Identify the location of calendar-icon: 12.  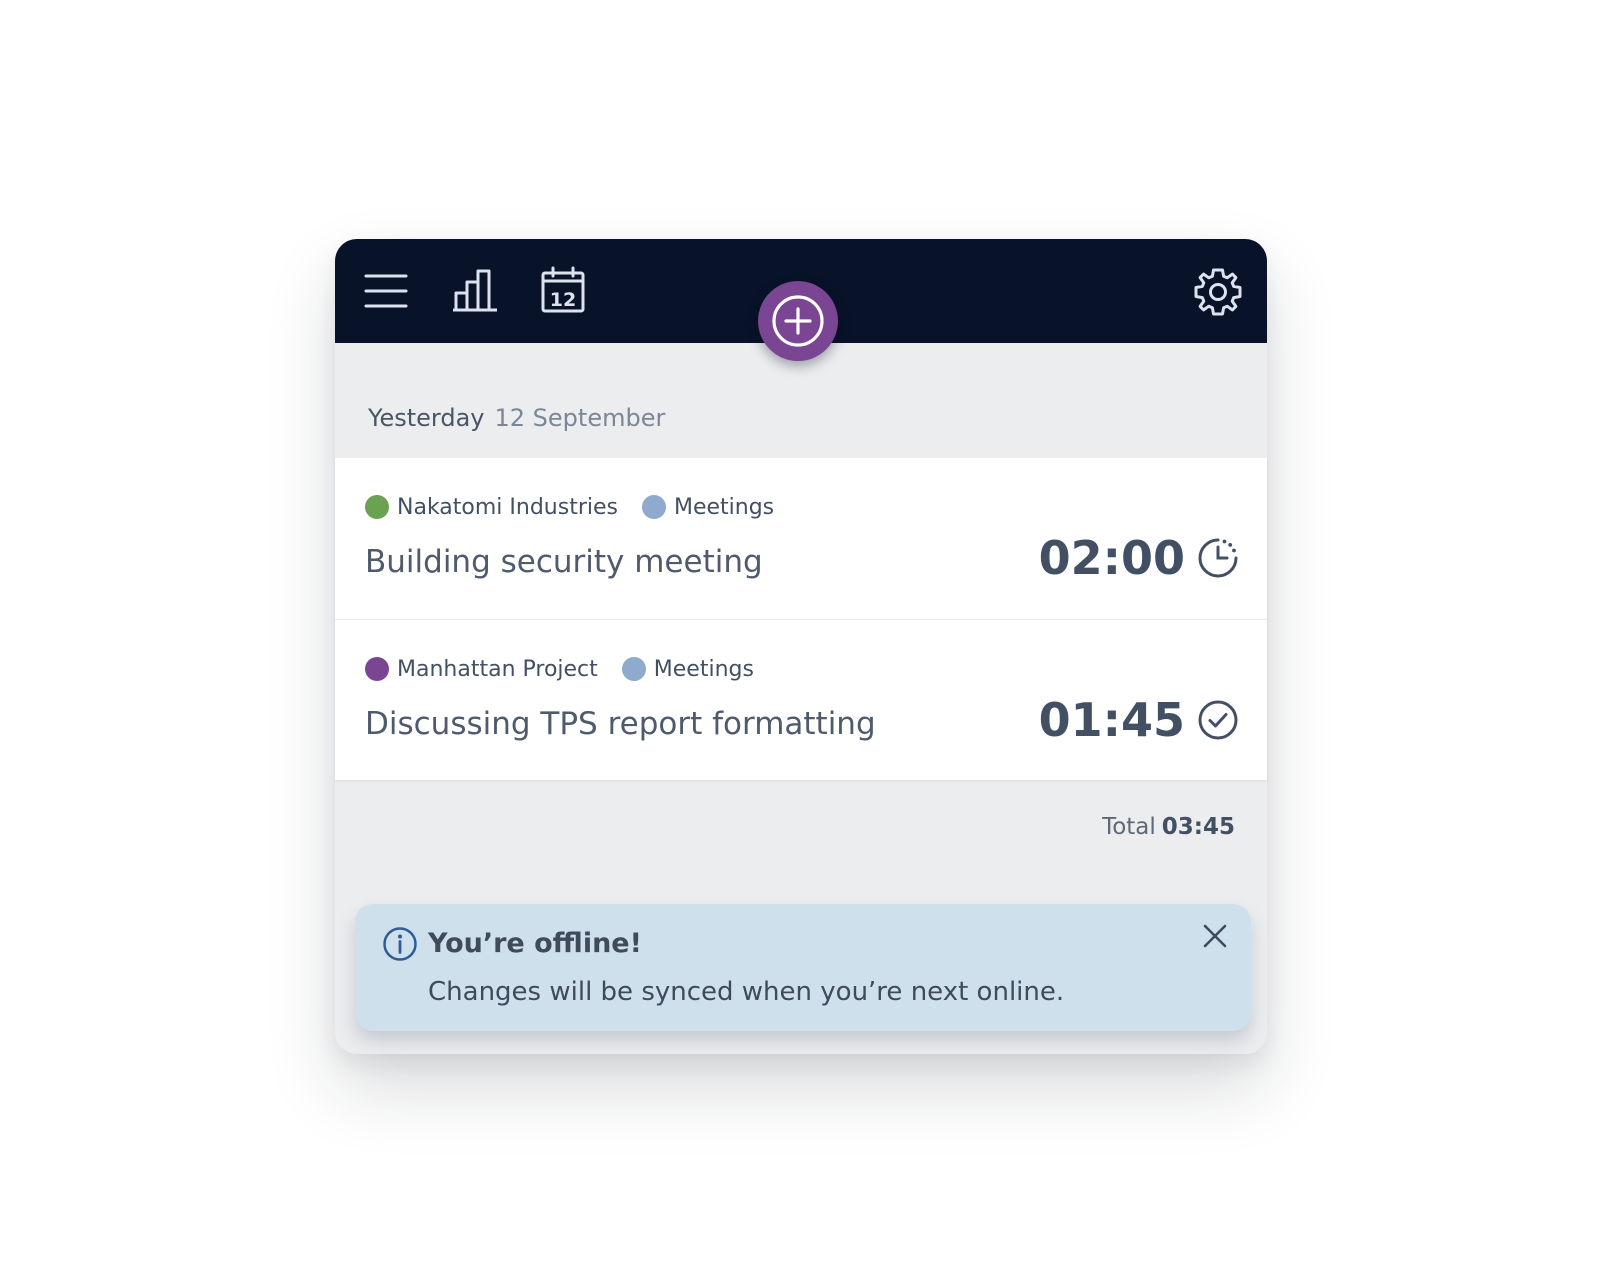
(563, 289).